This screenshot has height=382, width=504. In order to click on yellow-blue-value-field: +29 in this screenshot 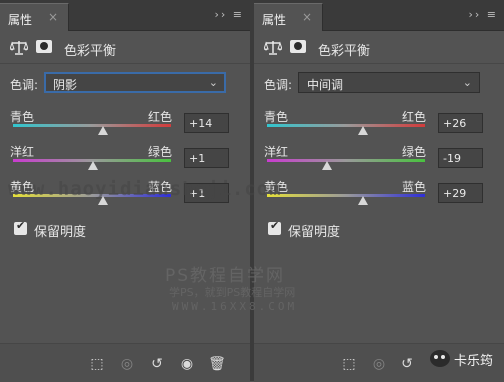, I will do `click(460, 193)`.